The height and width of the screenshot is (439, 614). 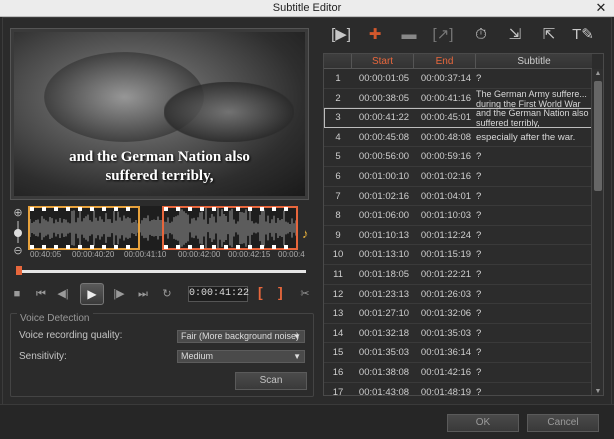 I want to click on step-back-icon: ◀|, so click(x=63, y=294).